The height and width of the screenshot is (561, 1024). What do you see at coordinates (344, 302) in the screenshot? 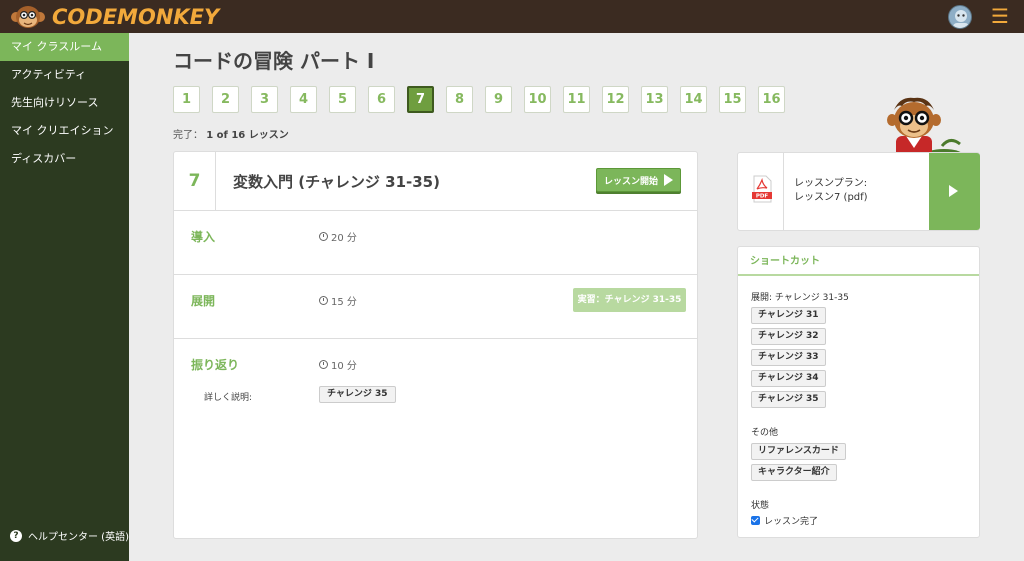
I see `duration-text: 15 分` at bounding box center [344, 302].